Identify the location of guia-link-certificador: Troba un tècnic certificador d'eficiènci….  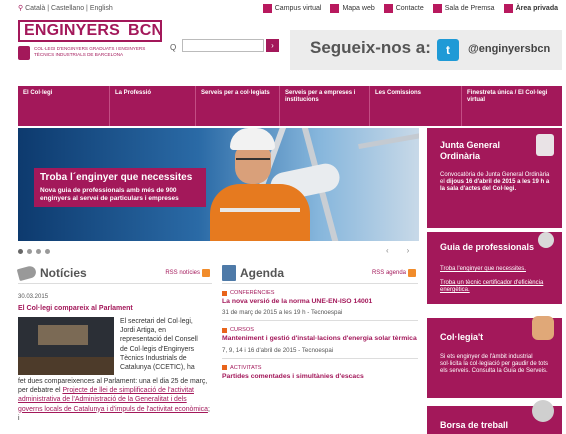
(497, 287).